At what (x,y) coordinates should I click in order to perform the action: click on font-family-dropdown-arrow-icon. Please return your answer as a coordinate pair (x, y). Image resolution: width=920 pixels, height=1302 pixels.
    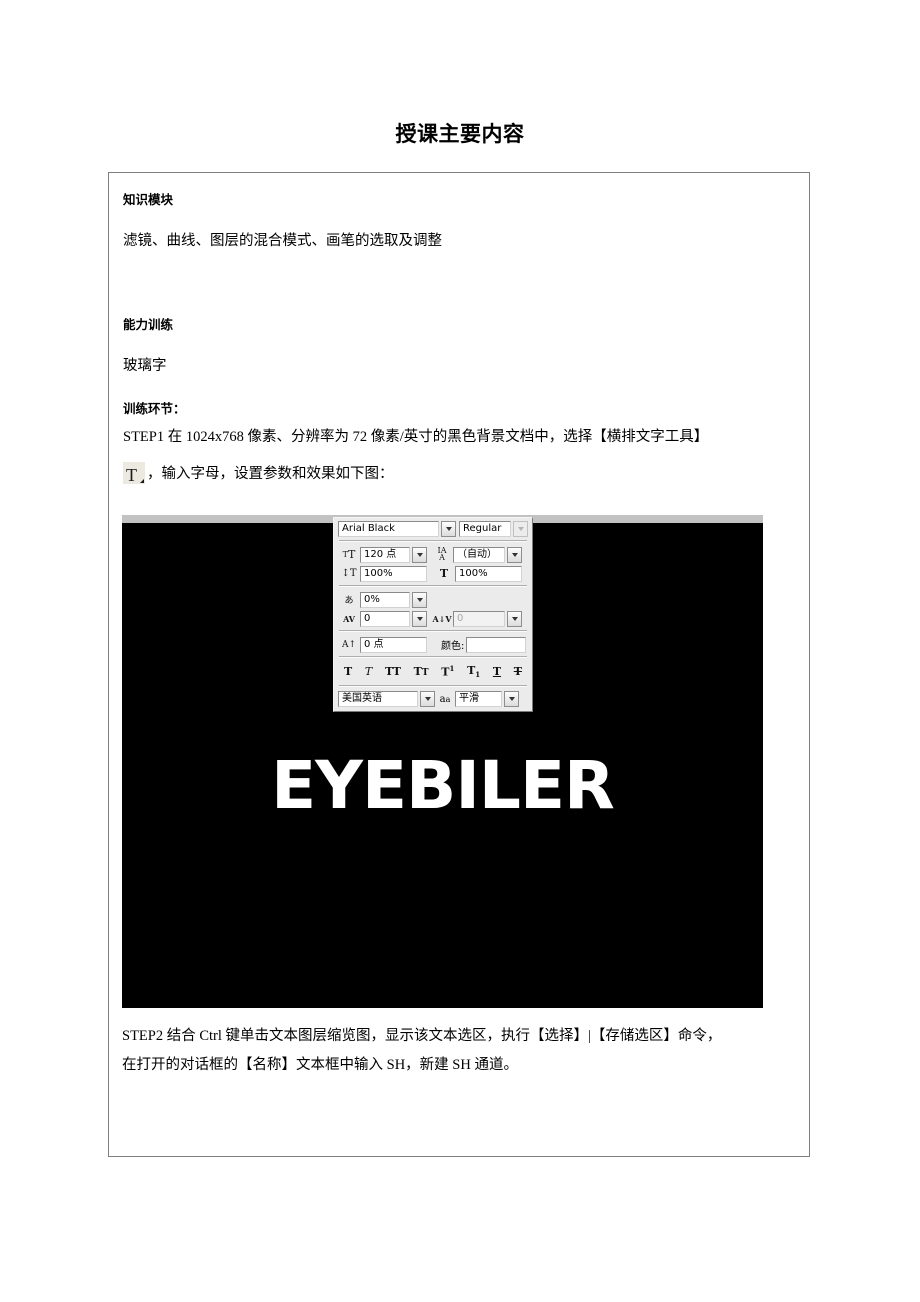
    Looking at the image, I should click on (448, 529).